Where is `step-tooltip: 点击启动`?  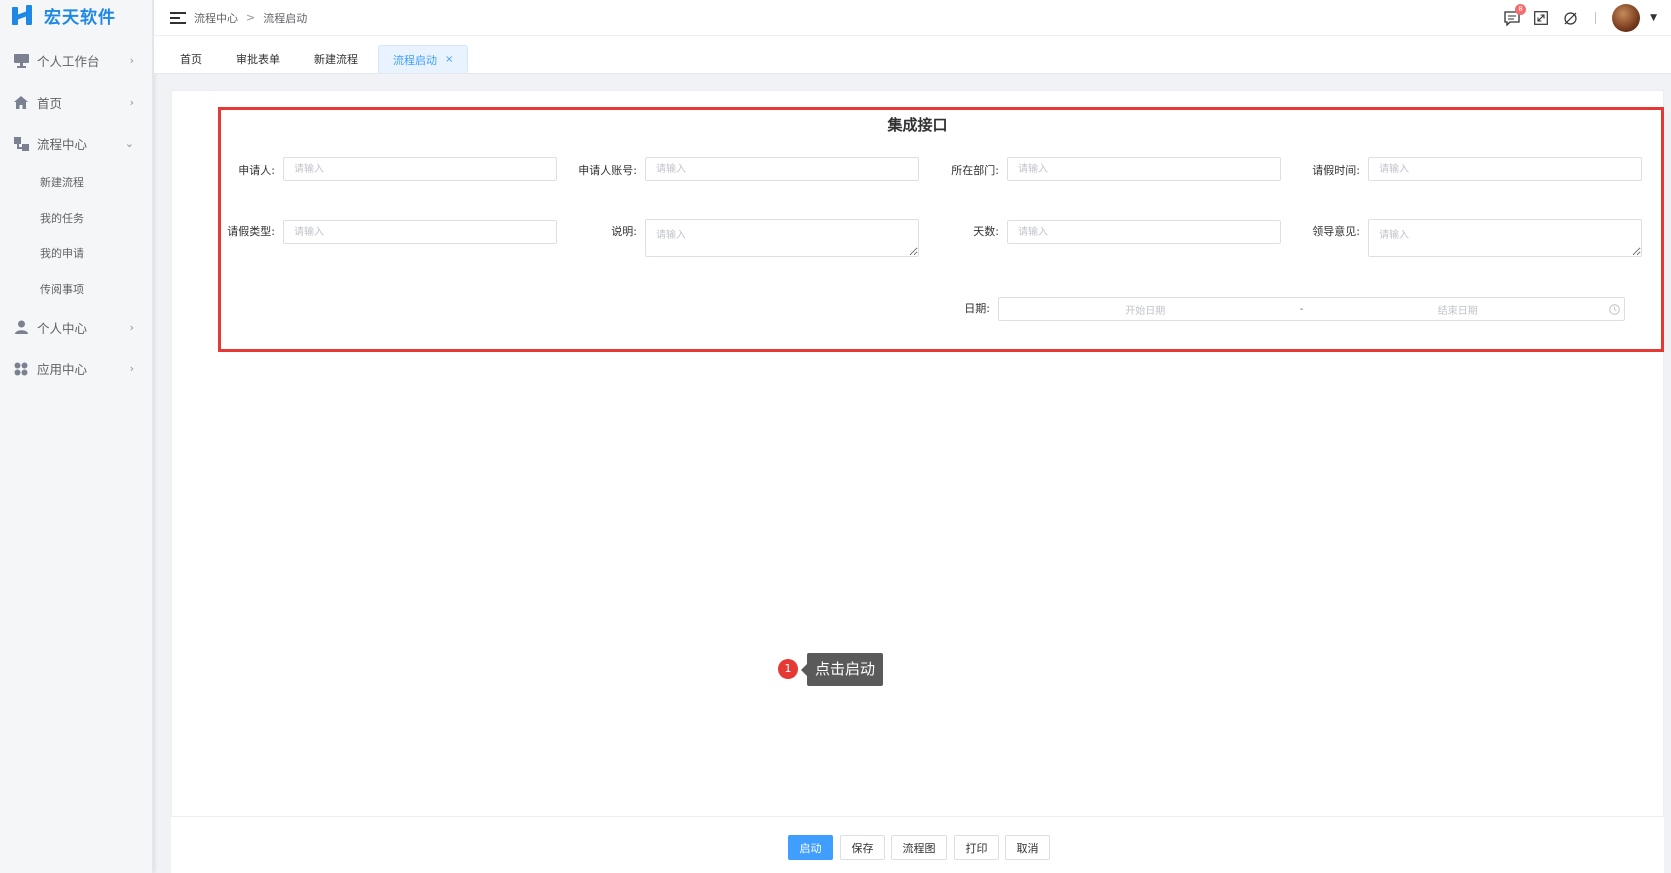
step-tooltip: 点击启动 is located at coordinates (842, 669).